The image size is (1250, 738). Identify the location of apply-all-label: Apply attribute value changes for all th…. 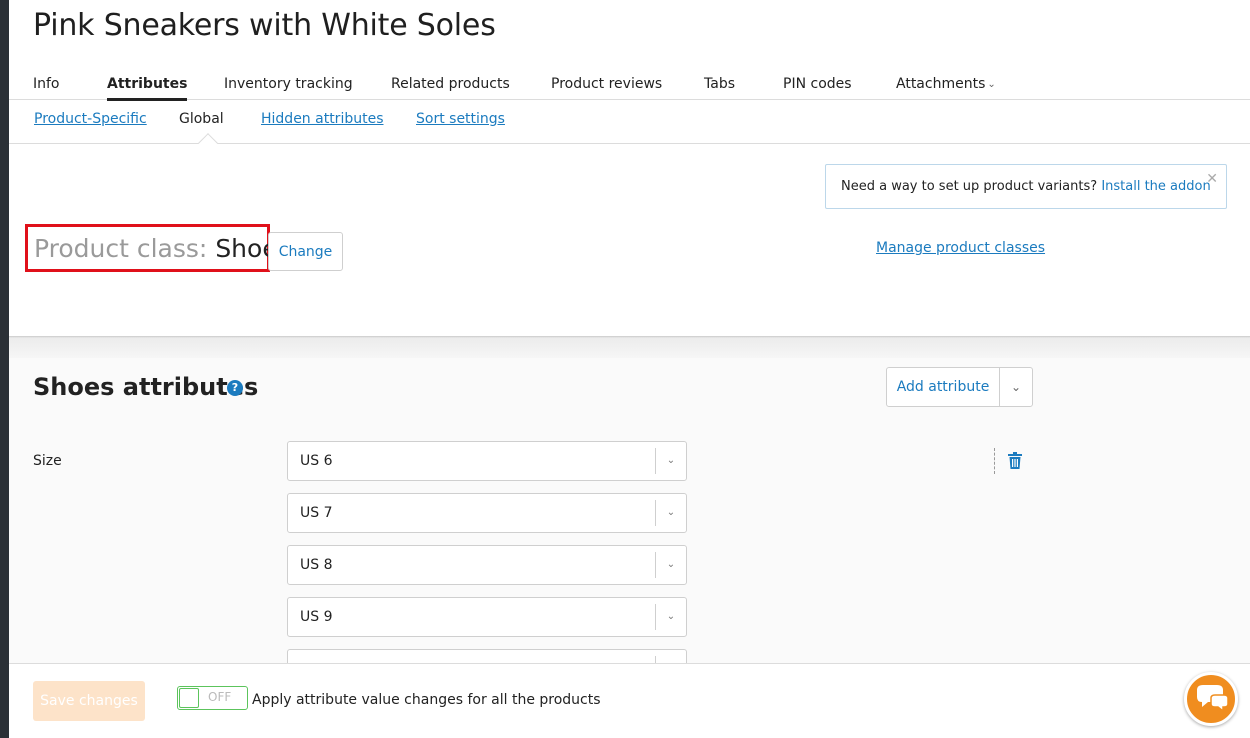
(426, 700).